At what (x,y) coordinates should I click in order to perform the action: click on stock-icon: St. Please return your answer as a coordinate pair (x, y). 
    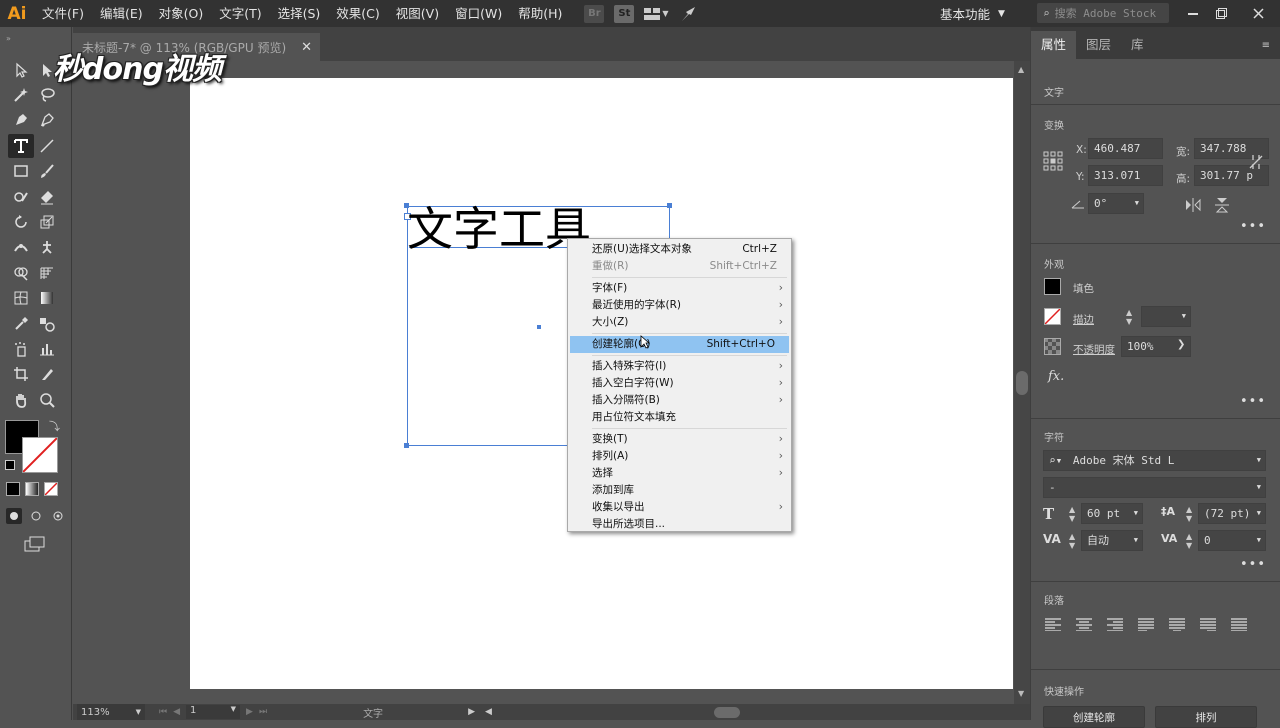
    Looking at the image, I should click on (624, 13).